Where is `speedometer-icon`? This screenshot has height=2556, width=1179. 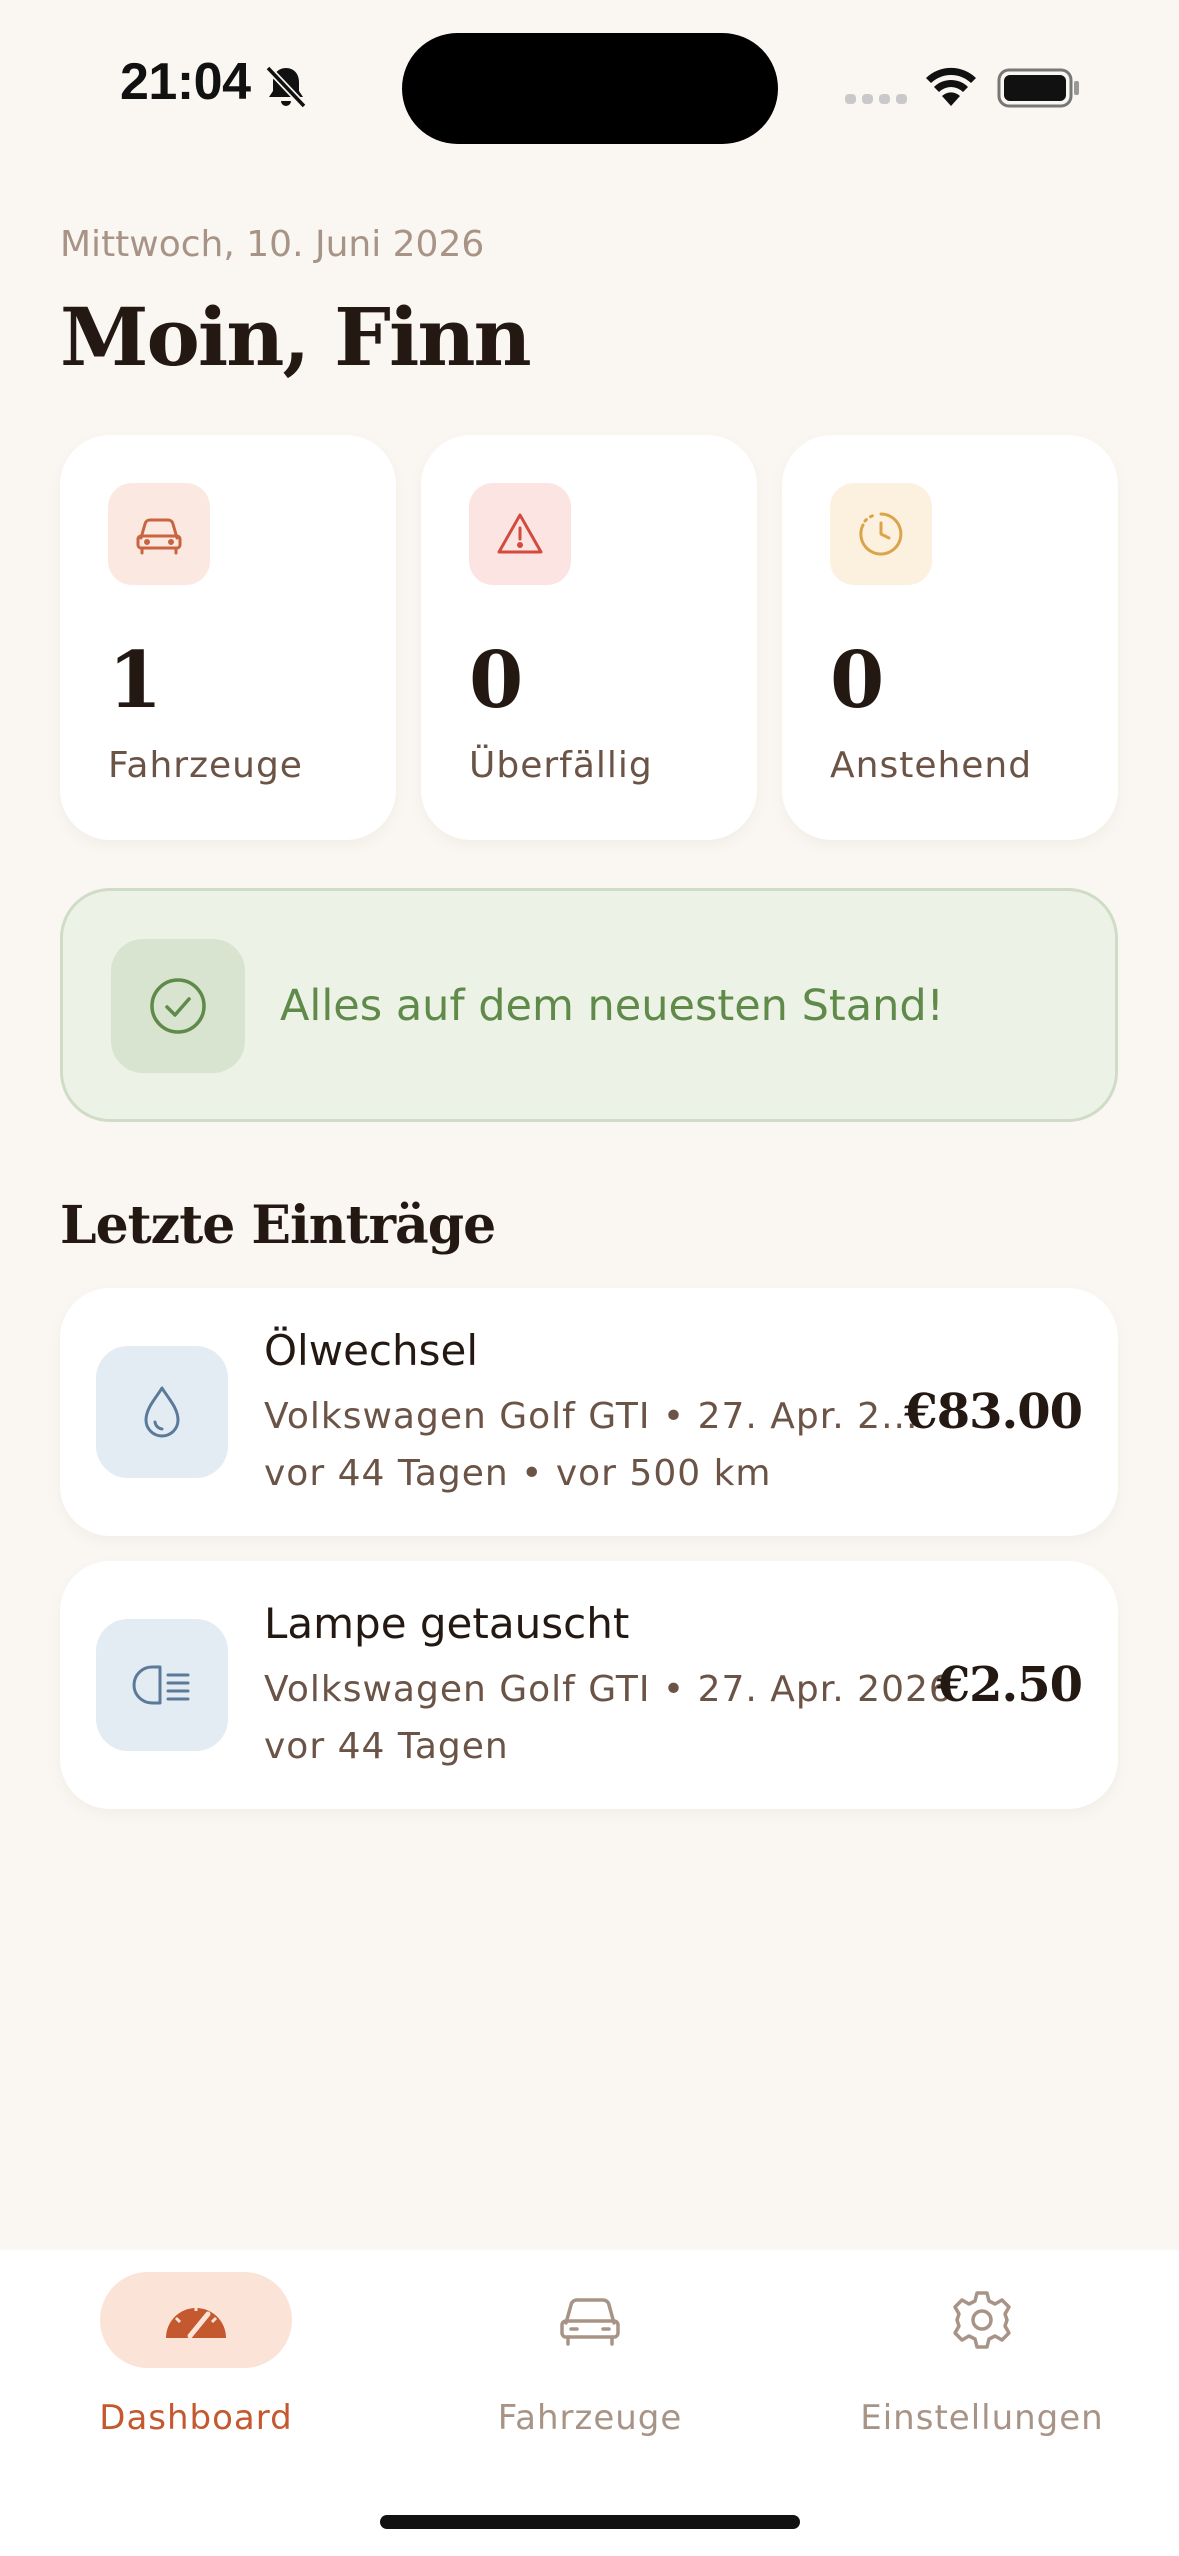 speedometer-icon is located at coordinates (196, 2320).